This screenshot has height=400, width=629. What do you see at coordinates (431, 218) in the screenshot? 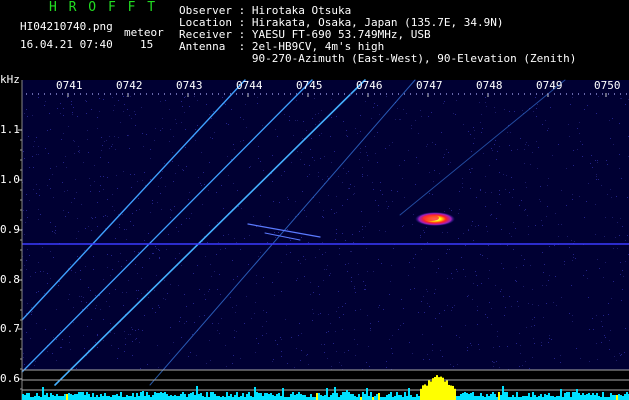
I see `meteor-echo-core` at bounding box center [431, 218].